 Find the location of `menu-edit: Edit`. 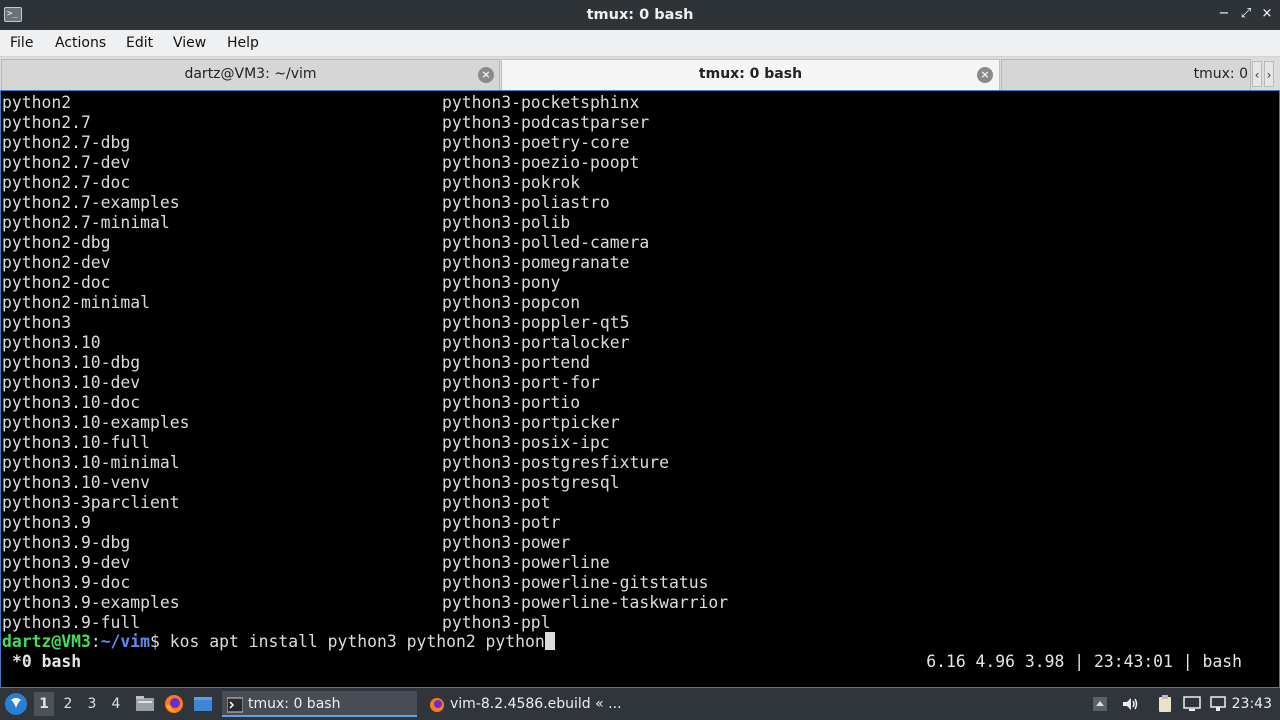

menu-edit: Edit is located at coordinates (139, 43).